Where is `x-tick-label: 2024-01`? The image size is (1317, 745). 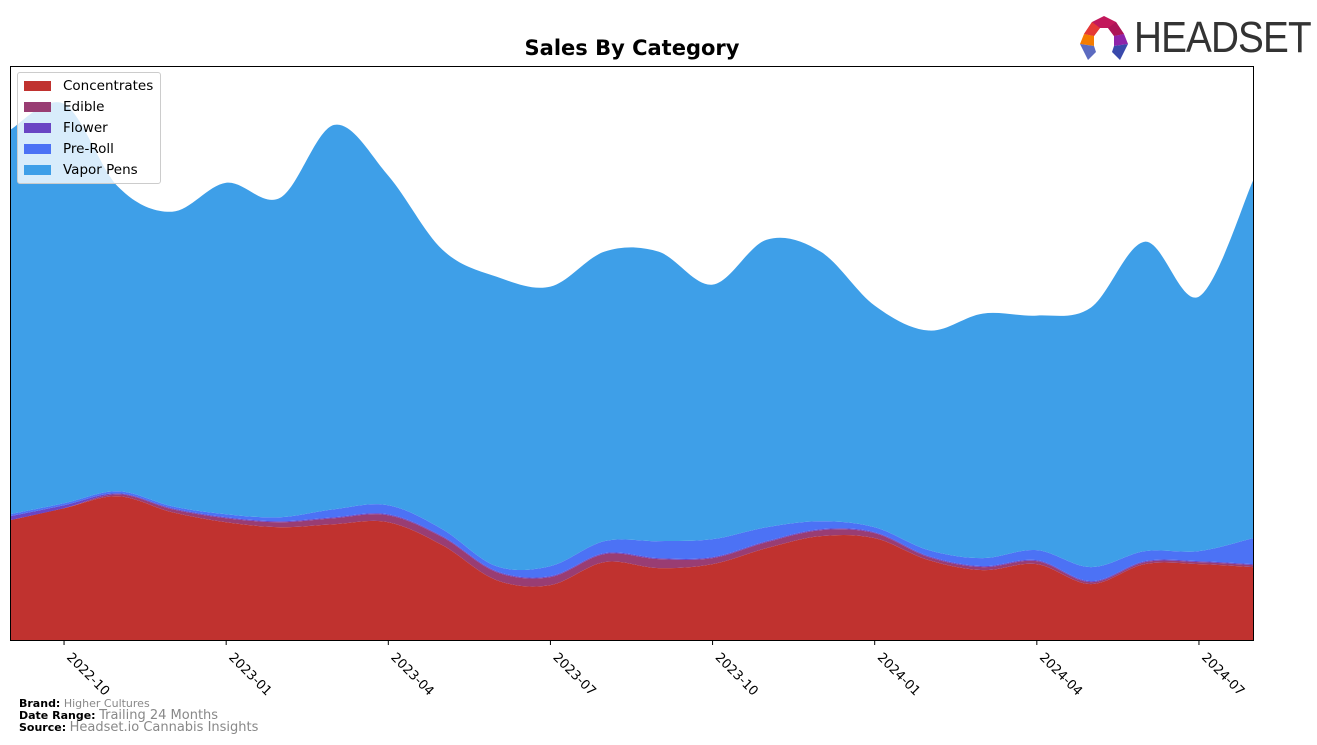 x-tick-label: 2024-01 is located at coordinates (898, 674).